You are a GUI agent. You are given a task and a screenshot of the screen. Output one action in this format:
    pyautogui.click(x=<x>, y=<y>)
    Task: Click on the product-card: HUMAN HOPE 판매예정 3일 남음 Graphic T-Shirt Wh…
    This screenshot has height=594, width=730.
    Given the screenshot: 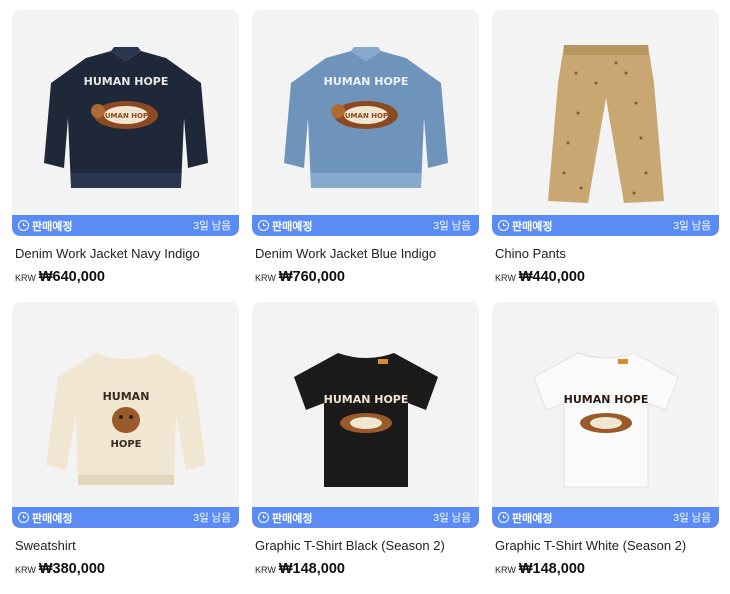 What is the action you would take?
    pyautogui.click(x=605, y=439)
    